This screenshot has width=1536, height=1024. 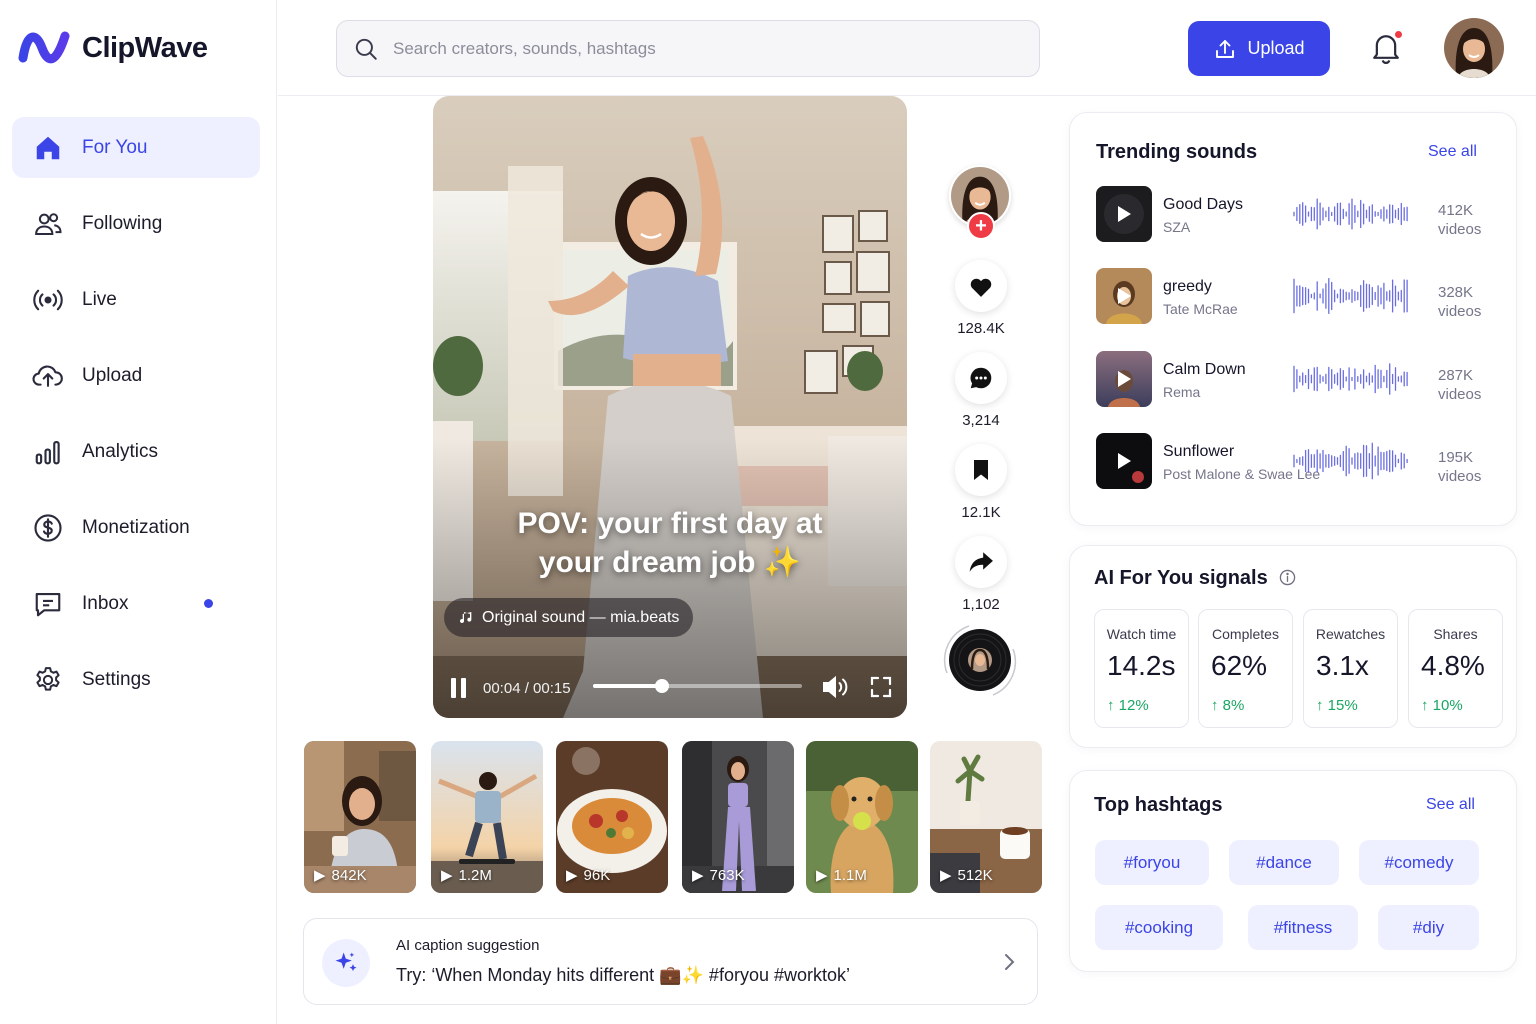 I want to click on sidebar-item-label: Settings, so click(x=116, y=679).